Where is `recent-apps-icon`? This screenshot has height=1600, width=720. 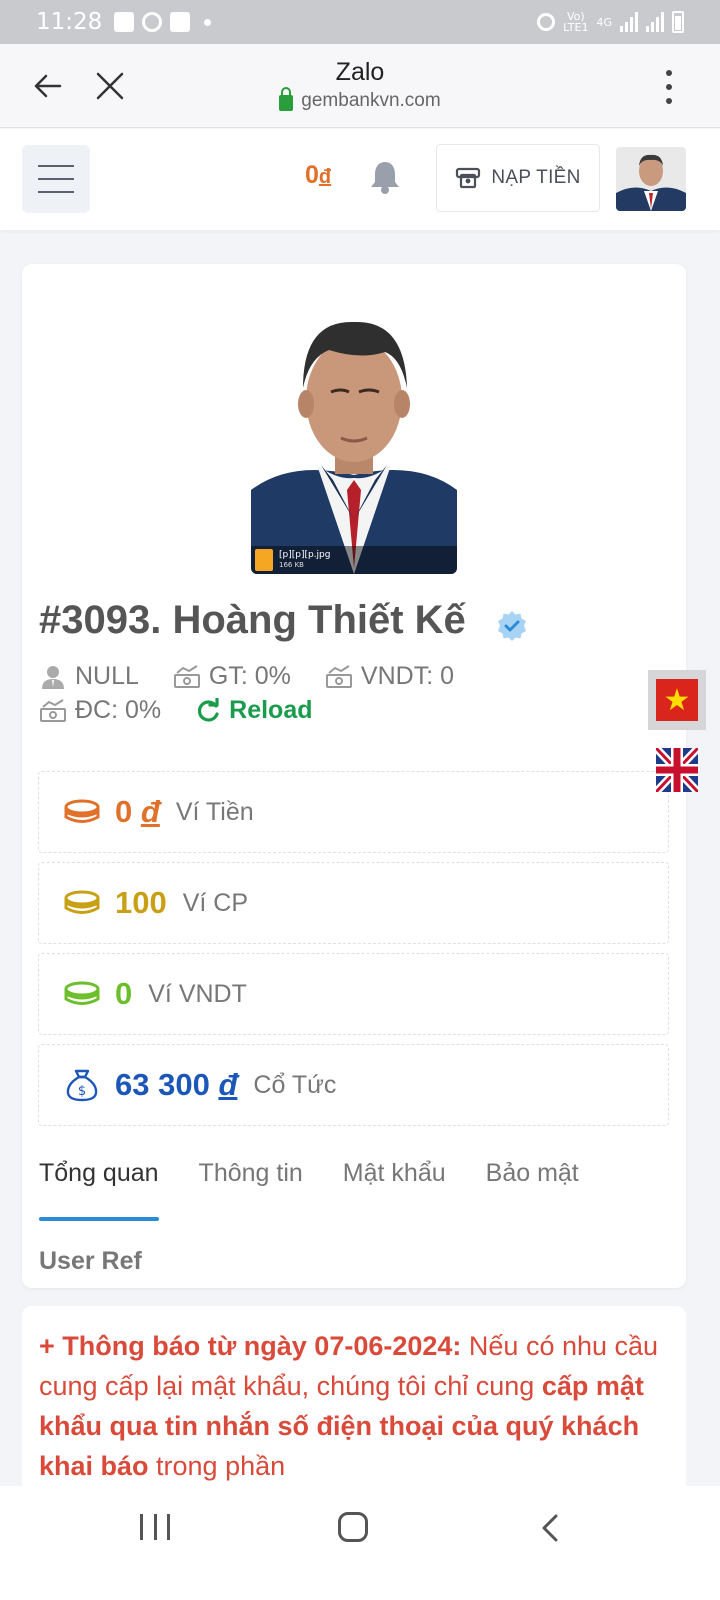 recent-apps-icon is located at coordinates (155, 1527).